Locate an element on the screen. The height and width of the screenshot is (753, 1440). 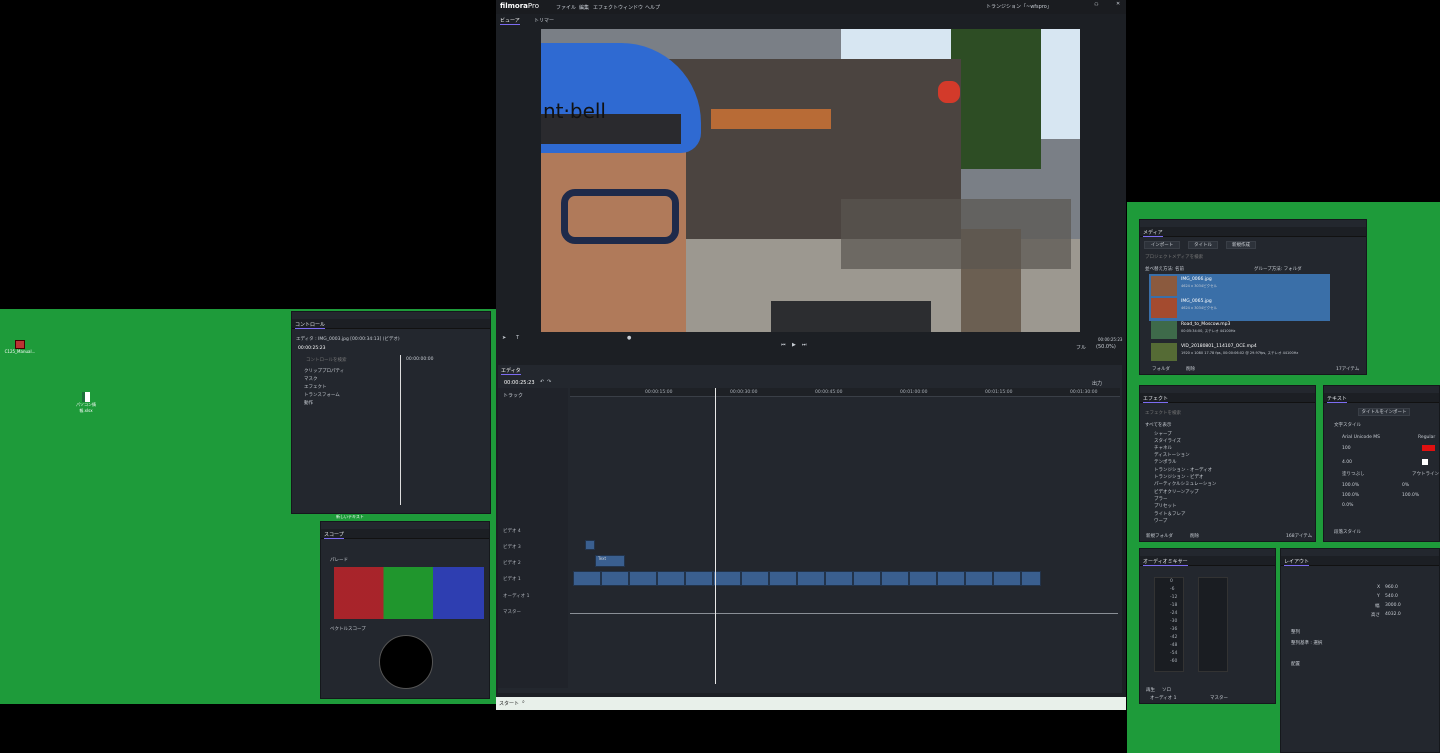
select-tool-icon: ➤ is located at coordinates (504, 338).